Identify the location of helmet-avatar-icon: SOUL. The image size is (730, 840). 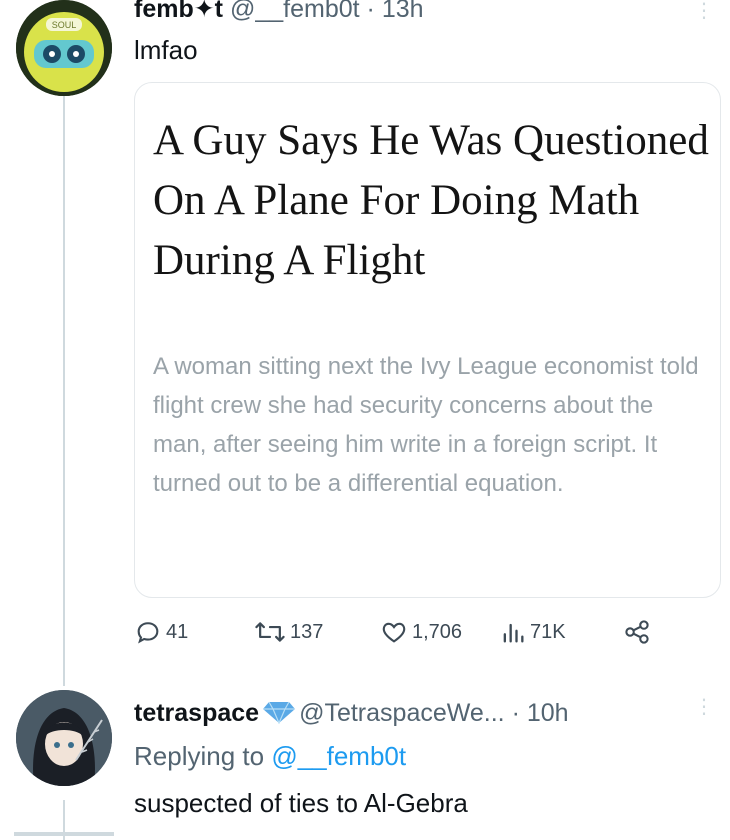
(64, 48).